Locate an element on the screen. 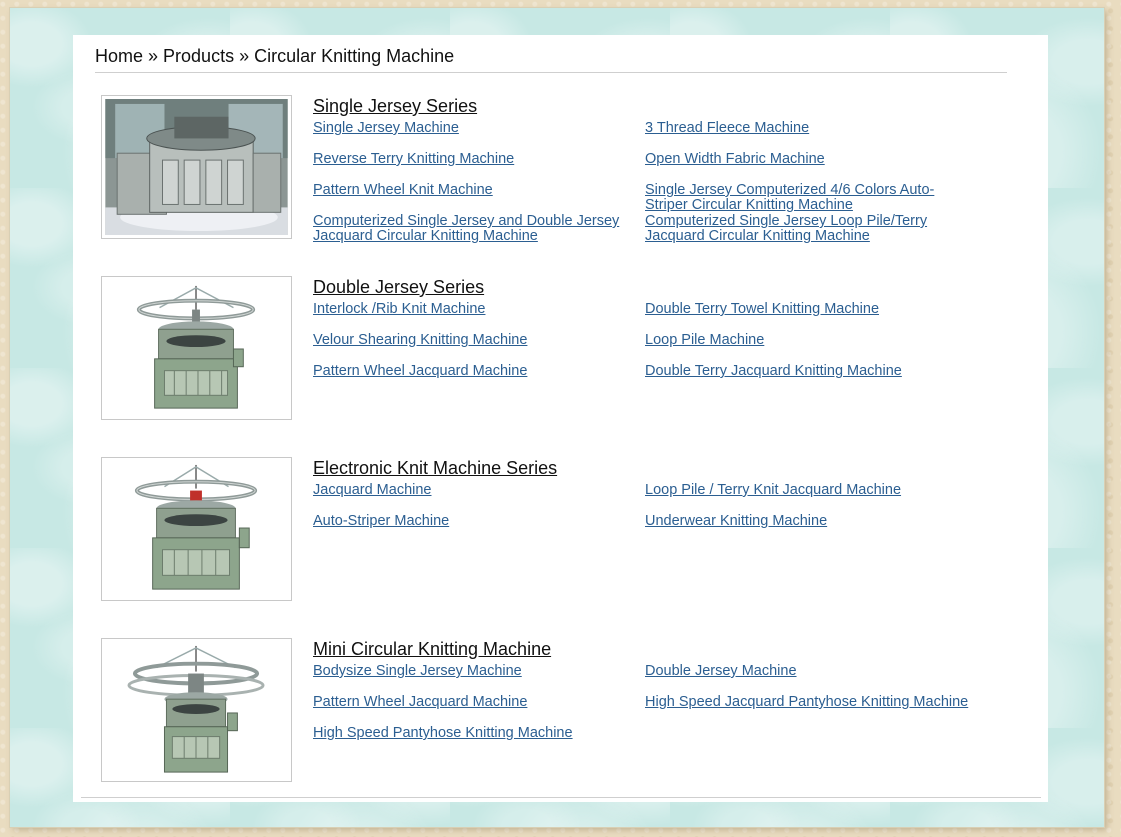  mini-circular-machine-image is located at coordinates (196, 710).